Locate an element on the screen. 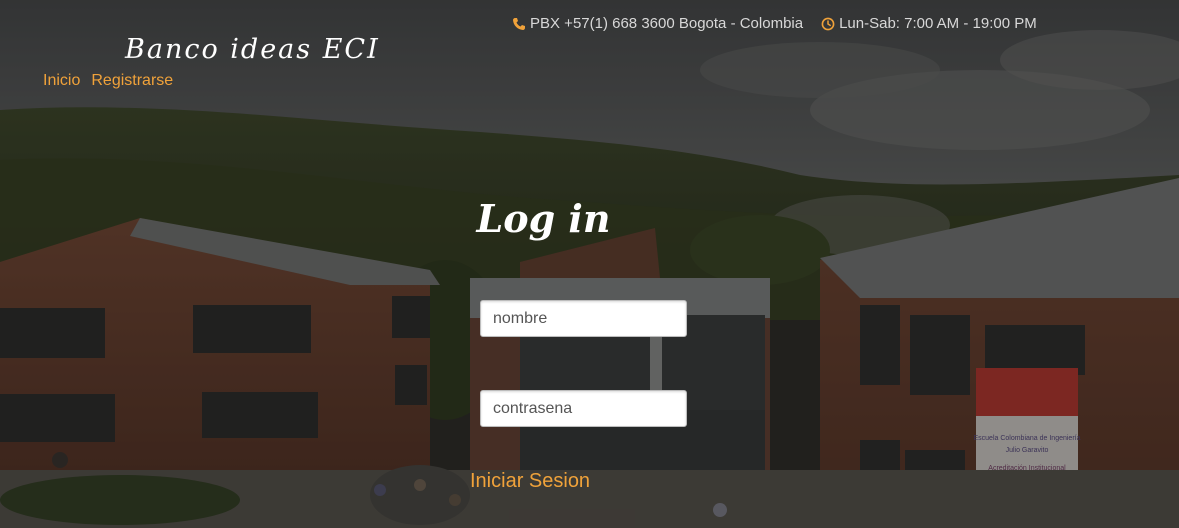  hours-info: Lun-Sab: 7:00 AM - 19:00 PM is located at coordinates (929, 23).